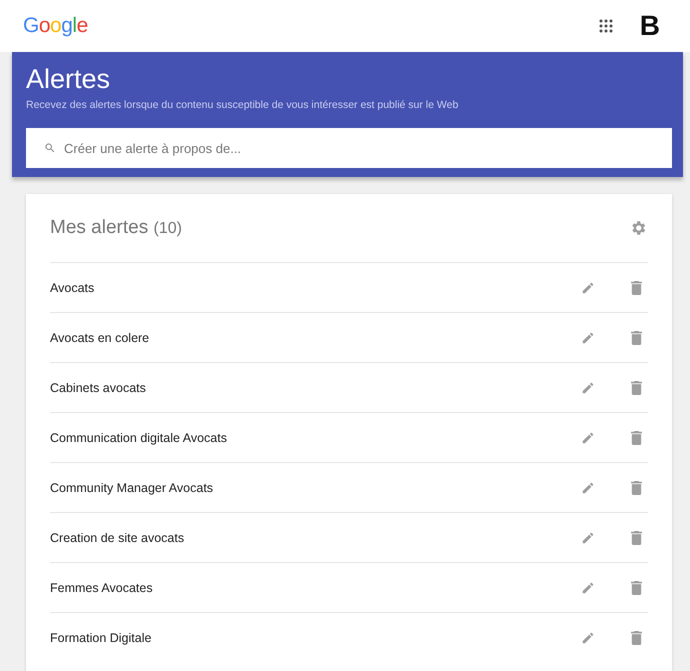 The image size is (690, 671). What do you see at coordinates (99, 227) in the screenshot?
I see `section-title: Mes alertes` at bounding box center [99, 227].